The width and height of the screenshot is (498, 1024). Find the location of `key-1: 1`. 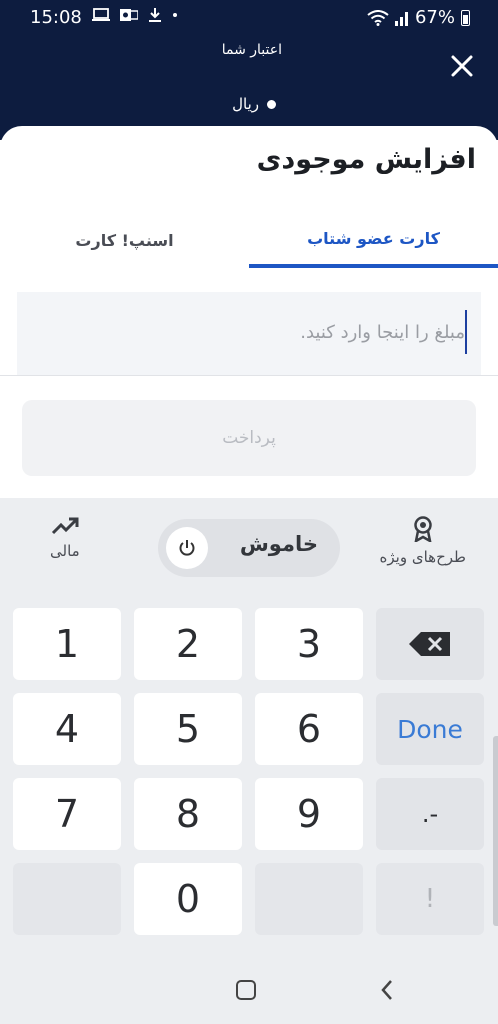

key-1: 1 is located at coordinates (67, 644).